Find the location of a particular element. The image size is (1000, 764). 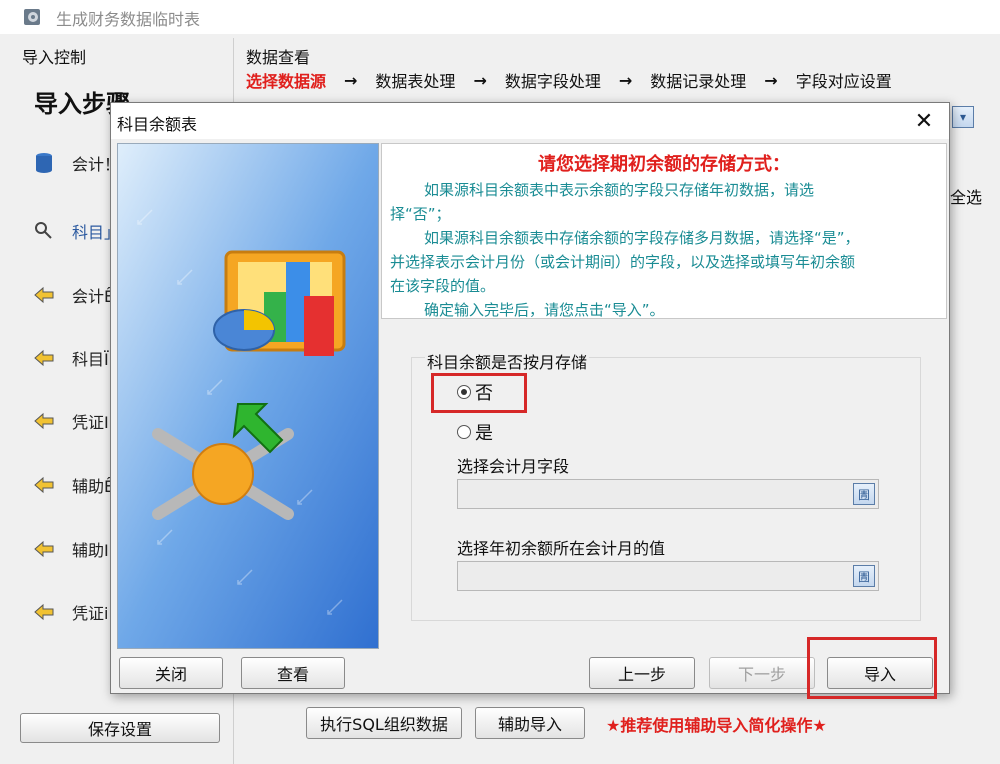

info-line: 择“否”； is located at coordinates (420, 214).